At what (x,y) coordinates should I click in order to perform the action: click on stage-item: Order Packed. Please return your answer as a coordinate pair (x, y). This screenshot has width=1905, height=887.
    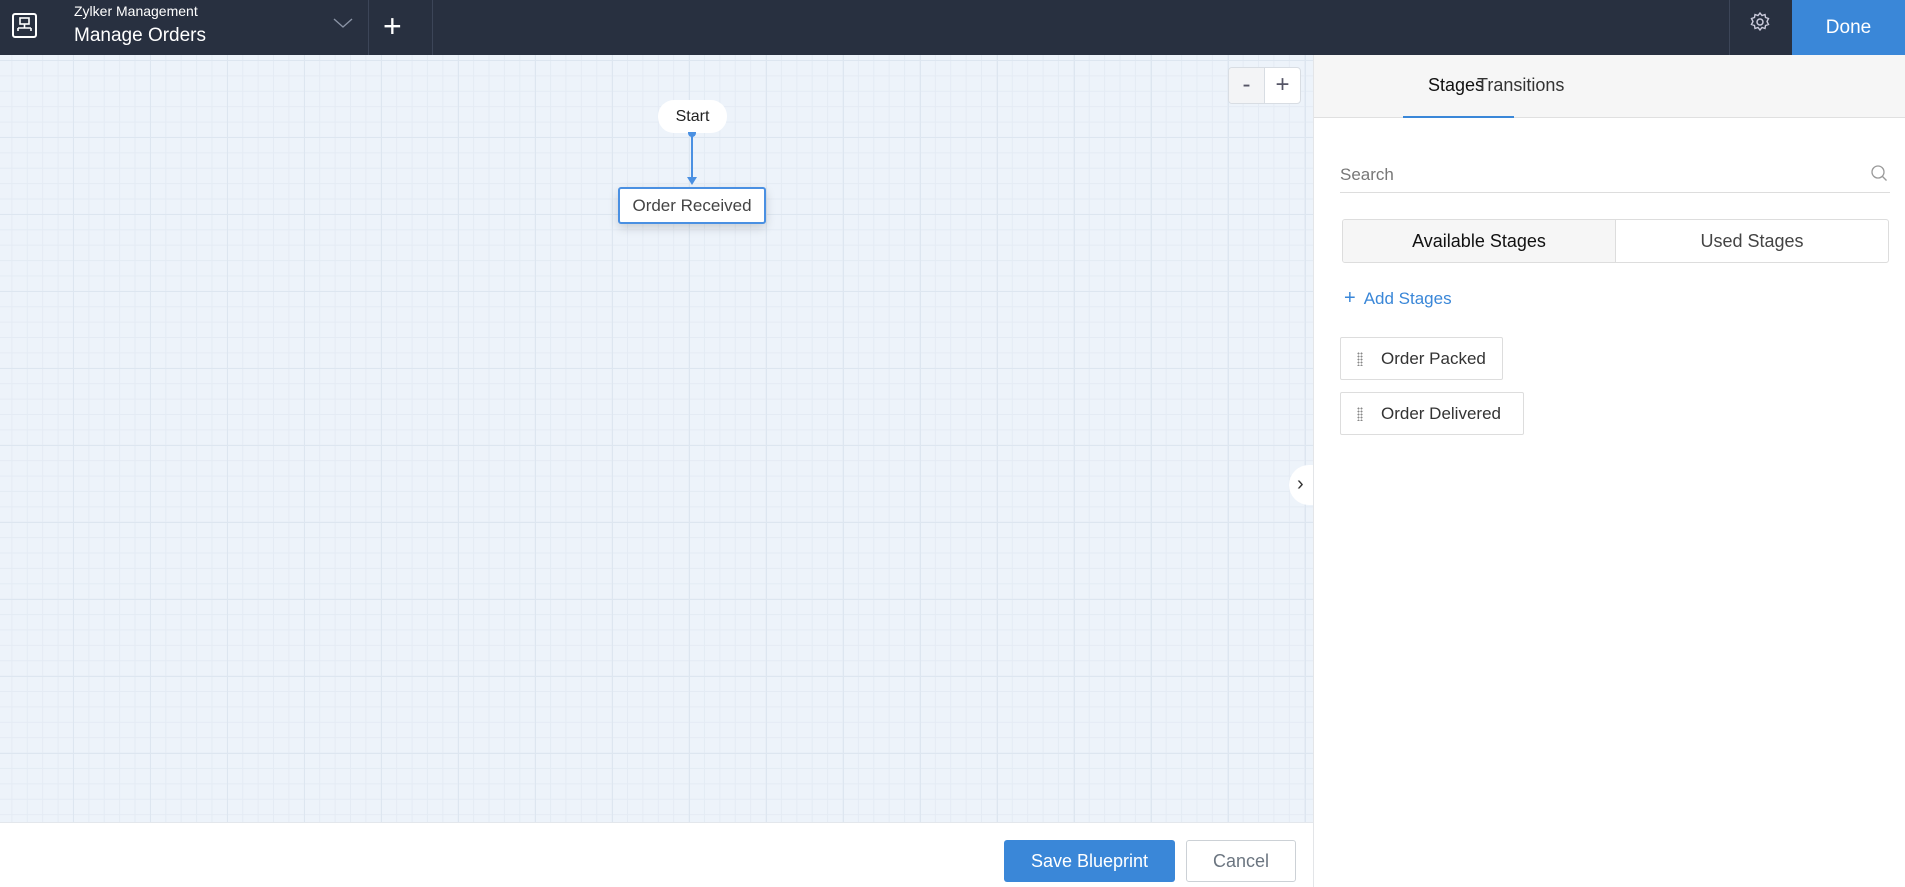
    Looking at the image, I should click on (1421, 358).